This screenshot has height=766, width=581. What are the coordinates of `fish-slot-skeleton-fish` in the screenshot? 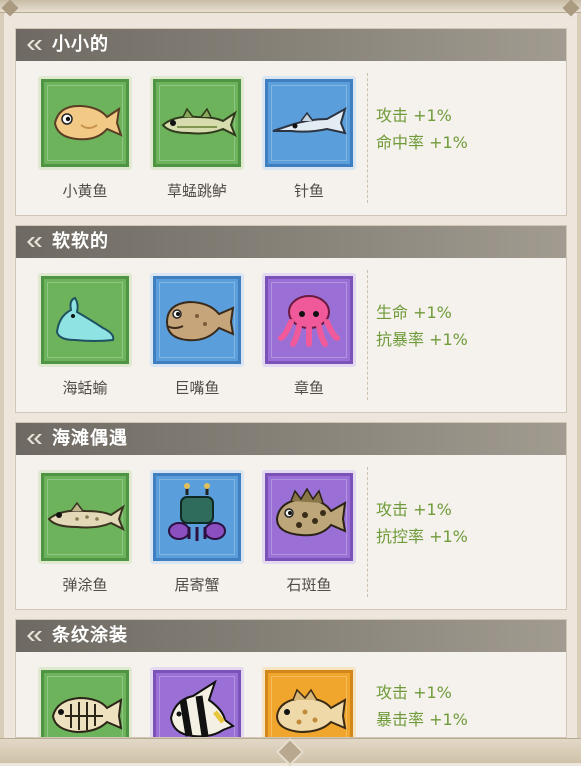 It's located at (85, 702).